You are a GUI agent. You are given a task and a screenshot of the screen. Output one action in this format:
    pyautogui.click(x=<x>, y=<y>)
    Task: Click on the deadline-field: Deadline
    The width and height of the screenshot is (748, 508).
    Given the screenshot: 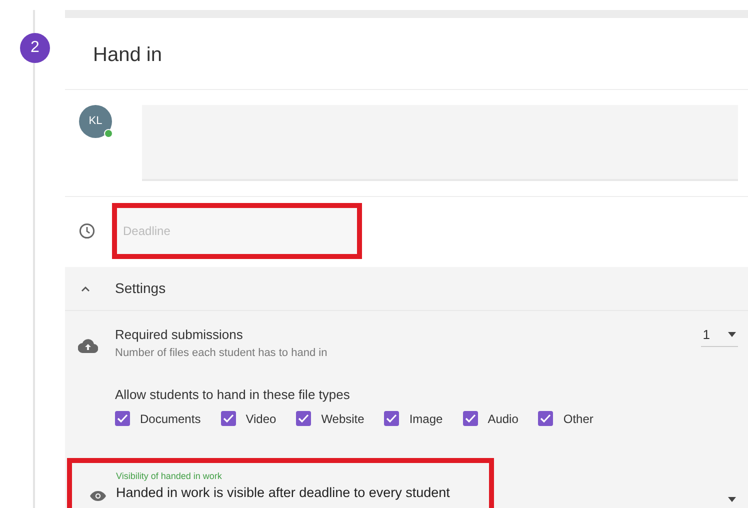 What is the action you would take?
    pyautogui.click(x=237, y=231)
    